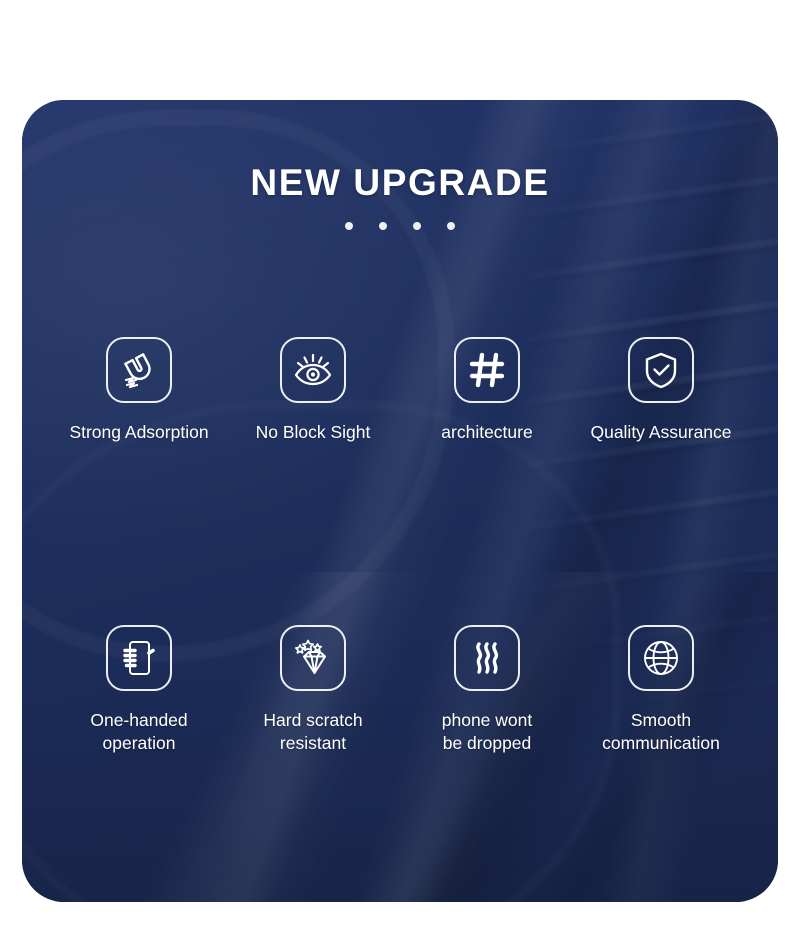 This screenshot has height=951, width=800. What do you see at coordinates (487, 658) in the screenshot?
I see `wavy-lines-icon` at bounding box center [487, 658].